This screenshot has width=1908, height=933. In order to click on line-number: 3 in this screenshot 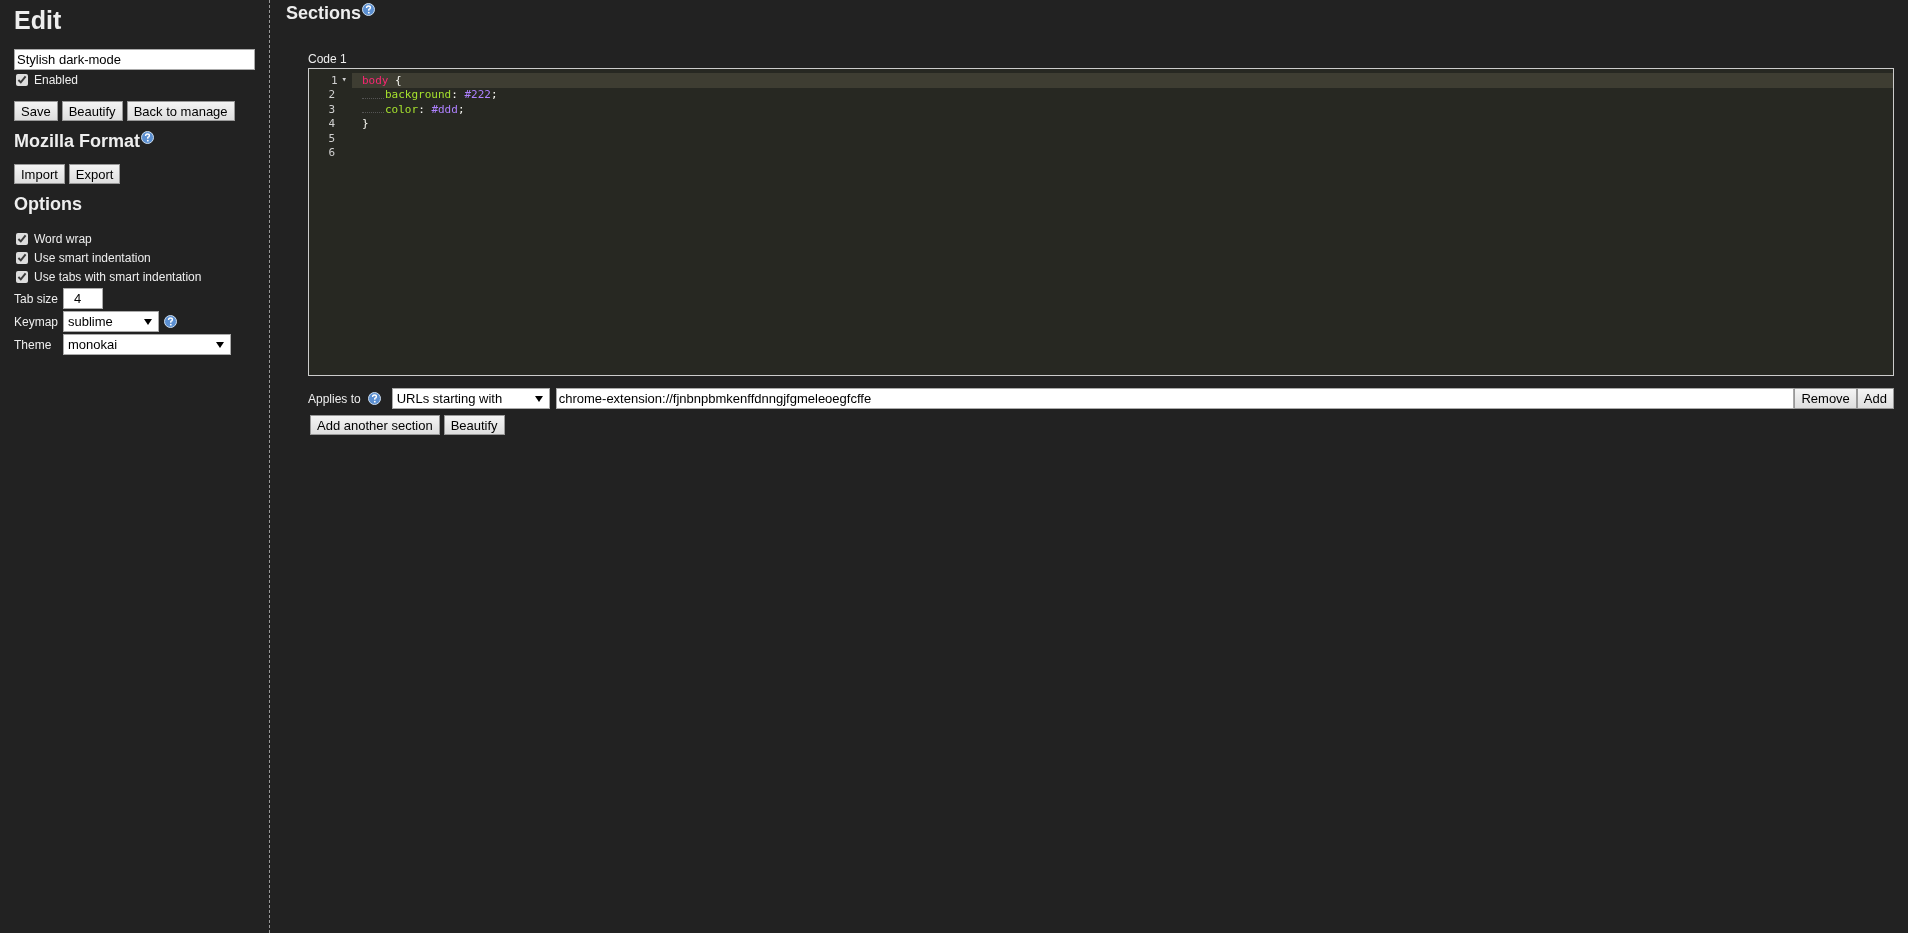, I will do `click(331, 109)`.